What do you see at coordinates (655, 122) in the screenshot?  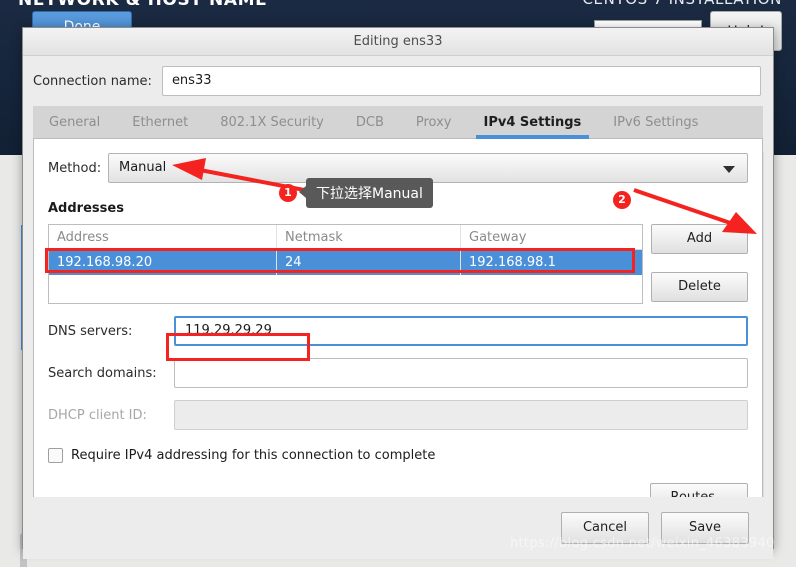 I see `tab-ipv6-settings: IPv6 Settings` at bounding box center [655, 122].